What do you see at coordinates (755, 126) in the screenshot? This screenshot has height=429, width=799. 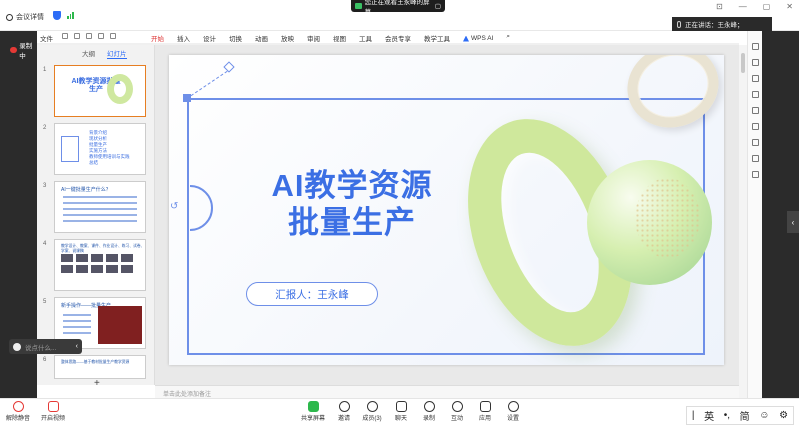 I see `layout-icon` at bounding box center [755, 126].